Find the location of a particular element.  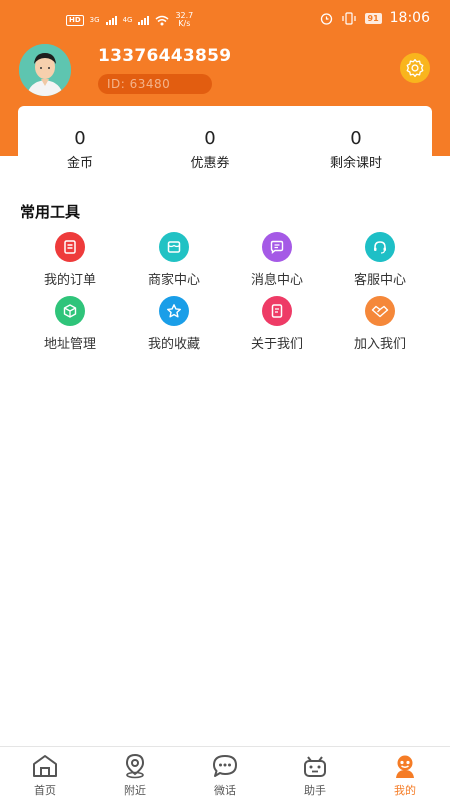

nav-home: 首页 is located at coordinates (45, 775).